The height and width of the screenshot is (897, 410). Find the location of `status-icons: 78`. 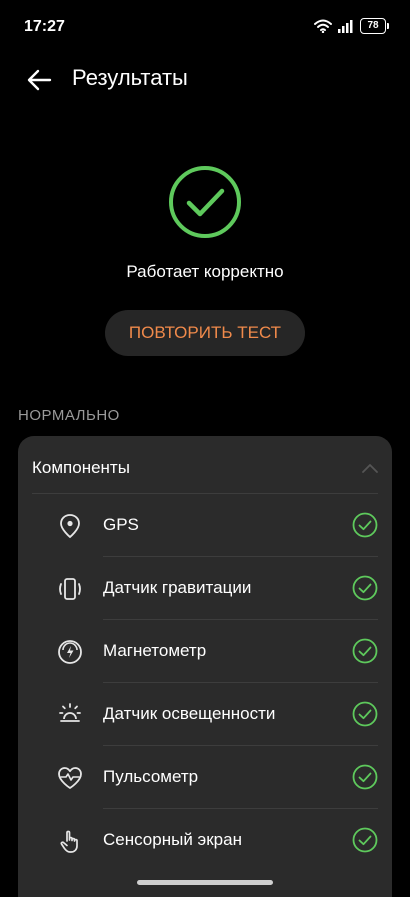

status-icons: 78 is located at coordinates (351, 26).